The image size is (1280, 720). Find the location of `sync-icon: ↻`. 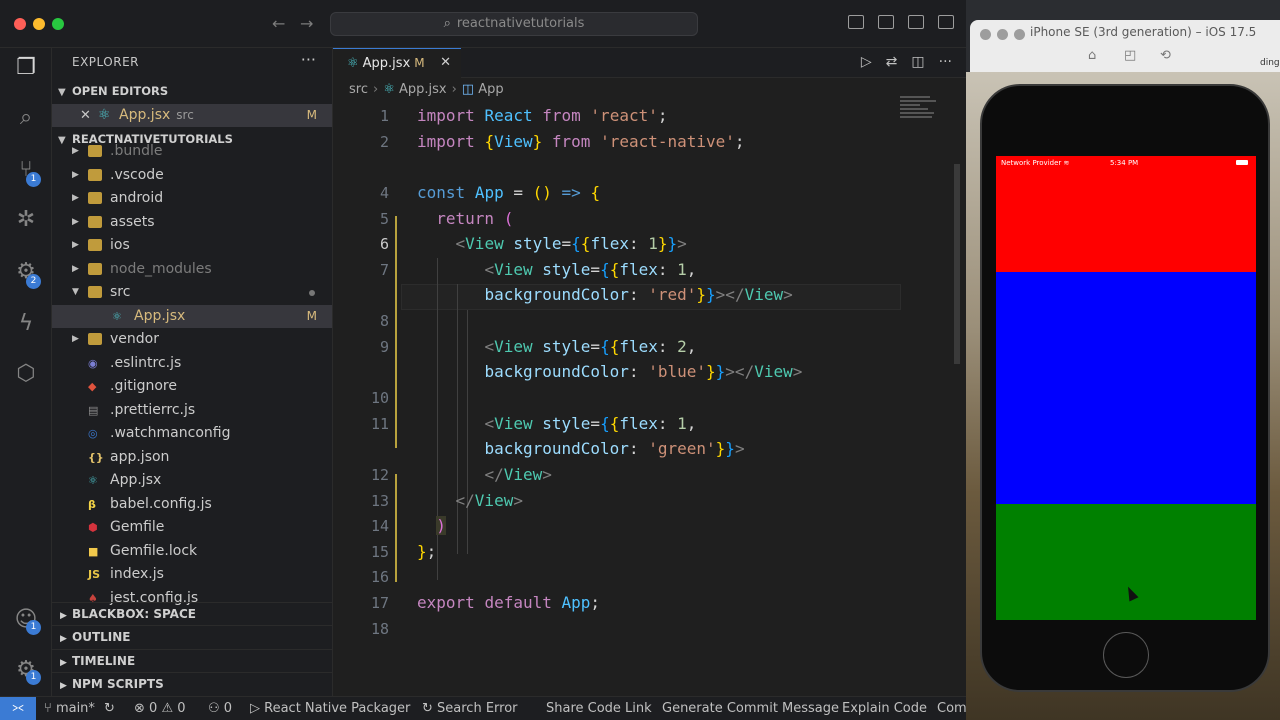

sync-icon: ↻ is located at coordinates (109, 709).